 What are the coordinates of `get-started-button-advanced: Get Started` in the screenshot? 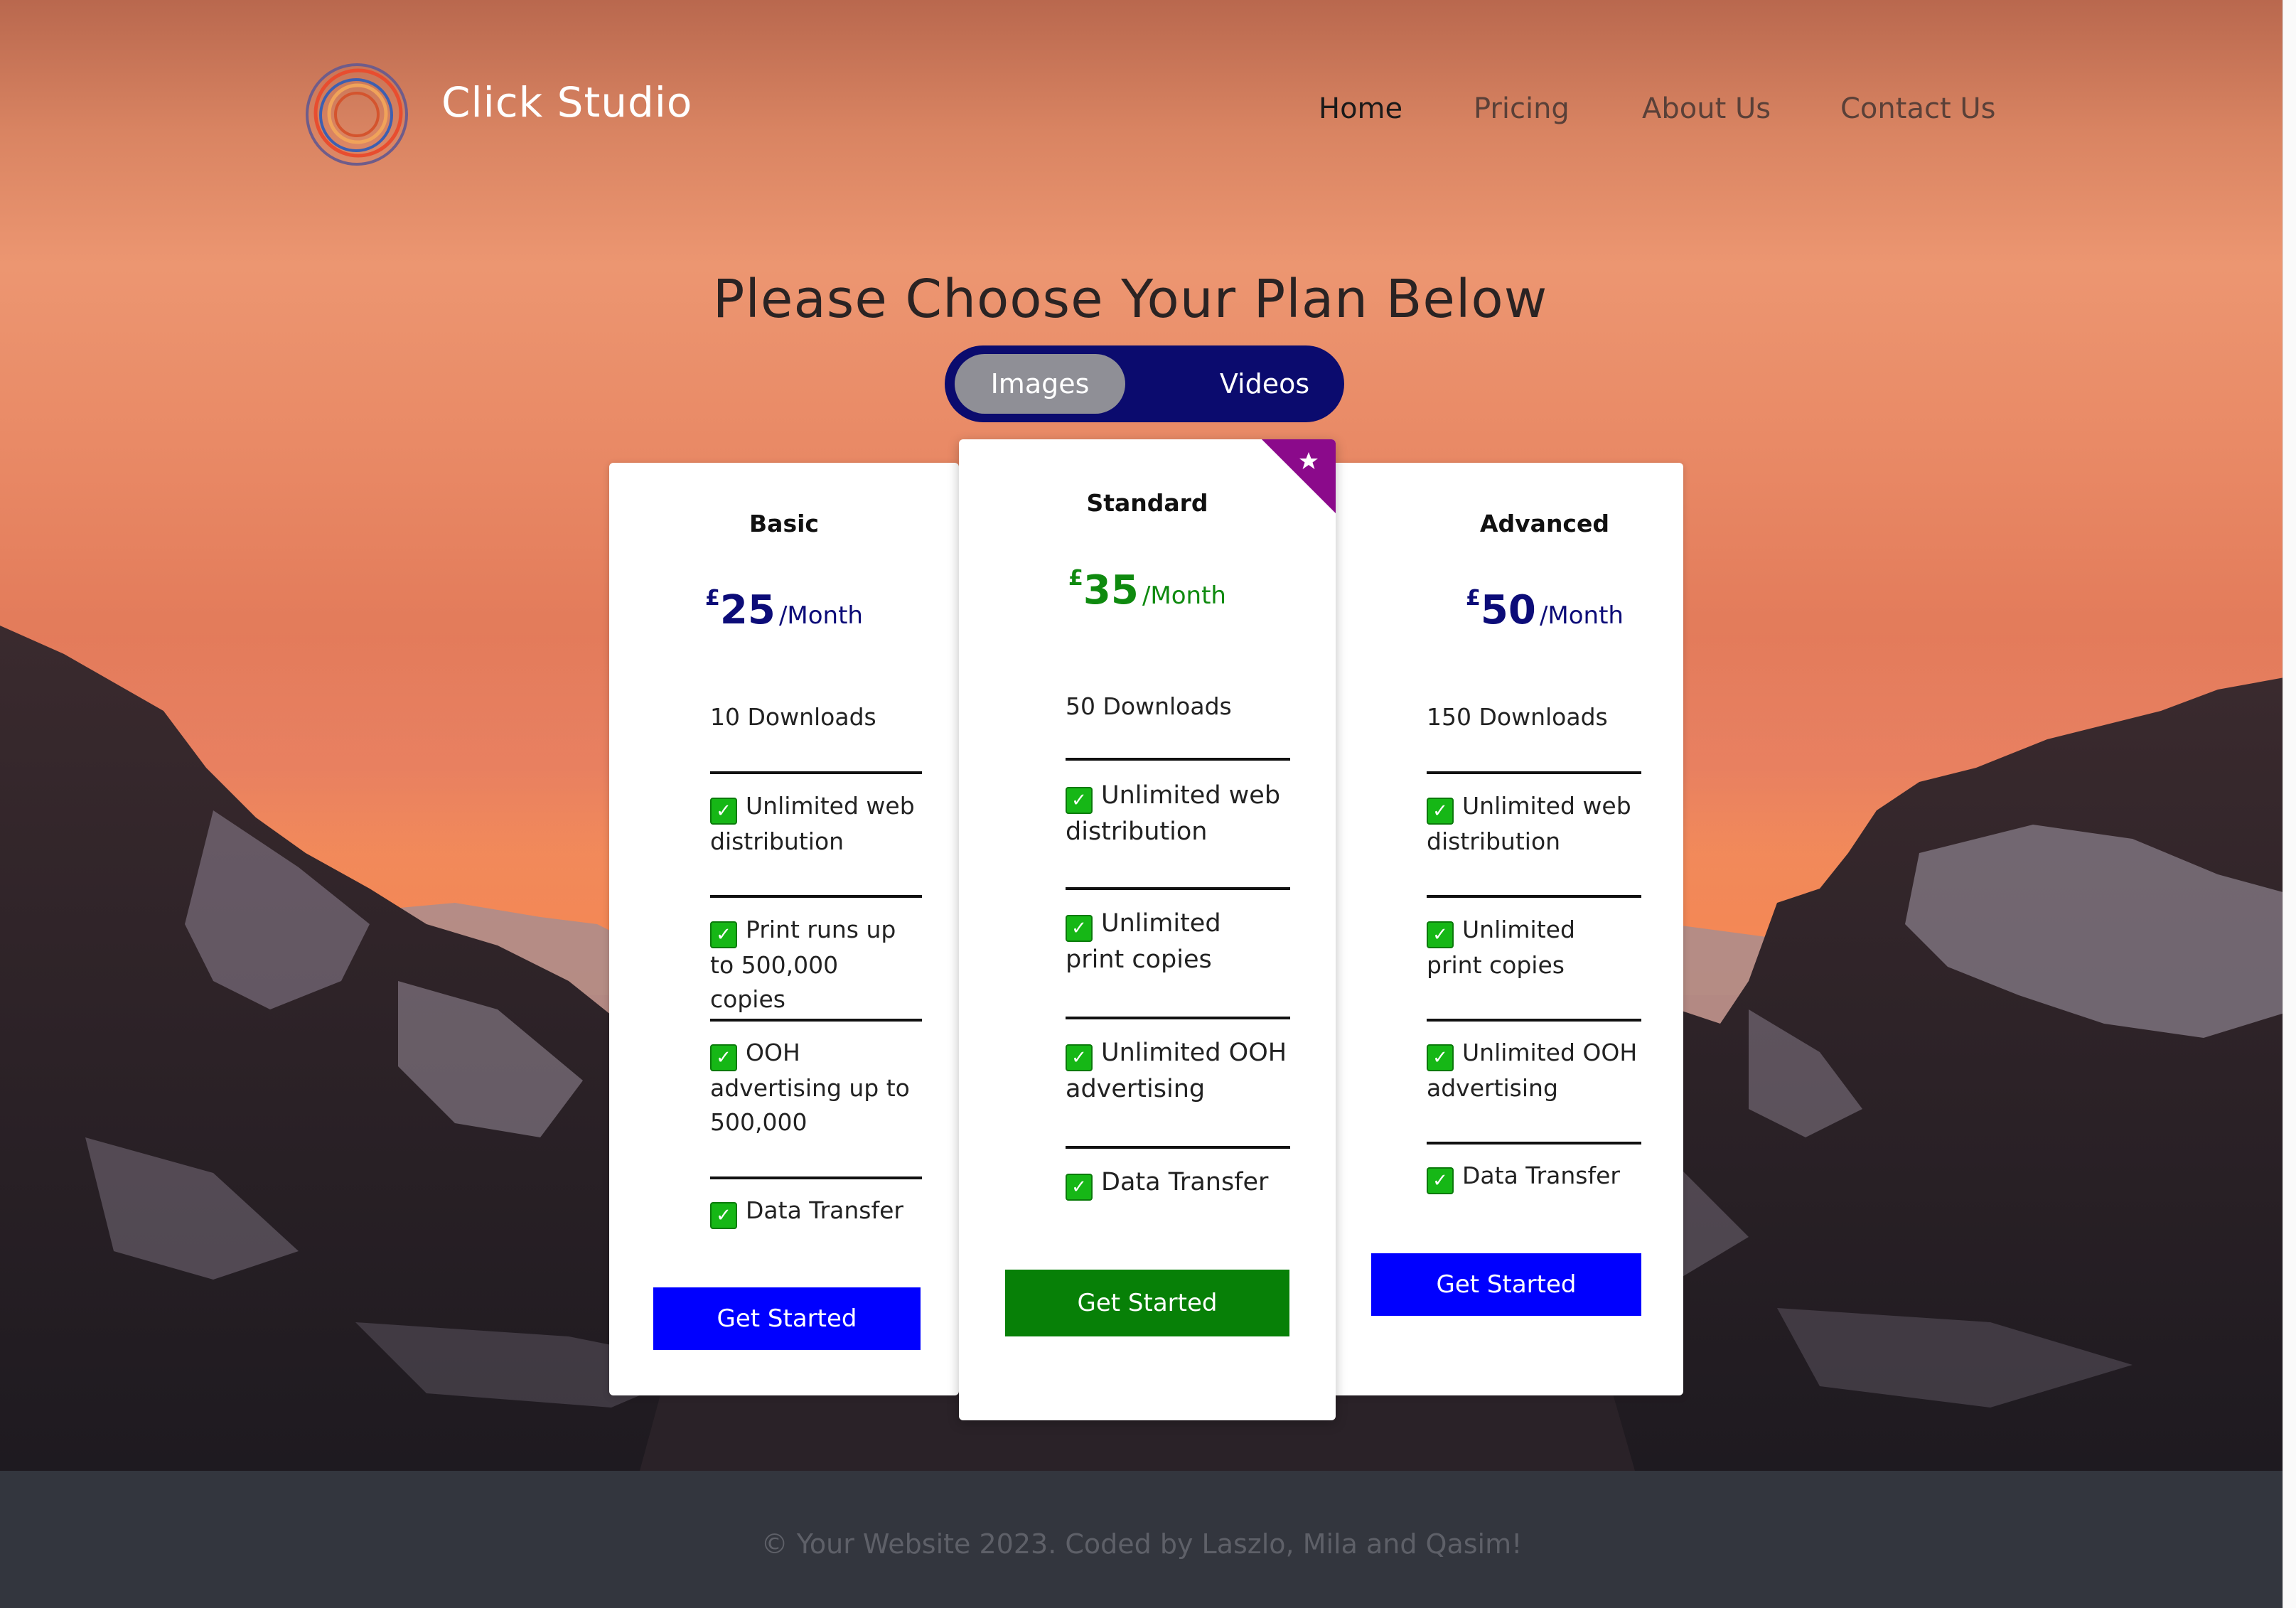 It's located at (1506, 1284).